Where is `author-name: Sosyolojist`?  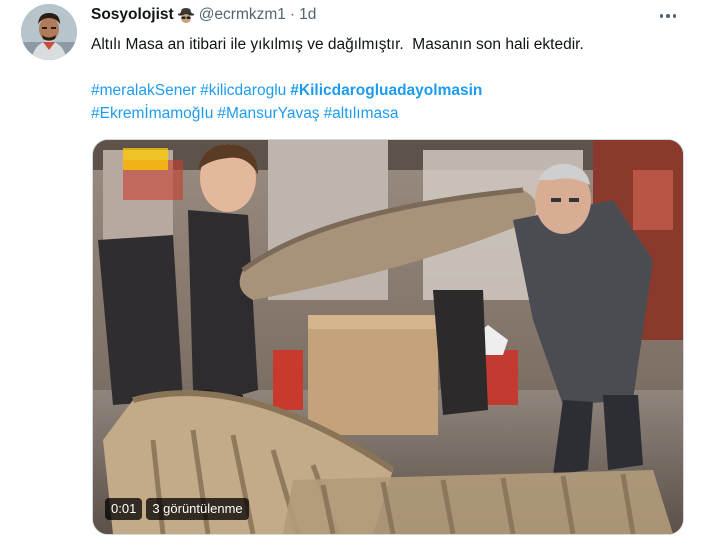
author-name: Sosyolojist is located at coordinates (132, 15).